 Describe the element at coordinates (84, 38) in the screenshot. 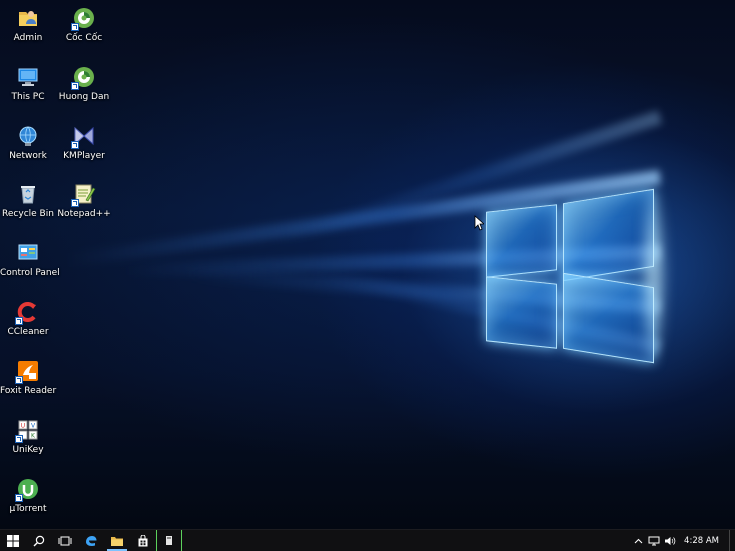

I see `desktop-icon-label: Cốc Cốc` at that location.